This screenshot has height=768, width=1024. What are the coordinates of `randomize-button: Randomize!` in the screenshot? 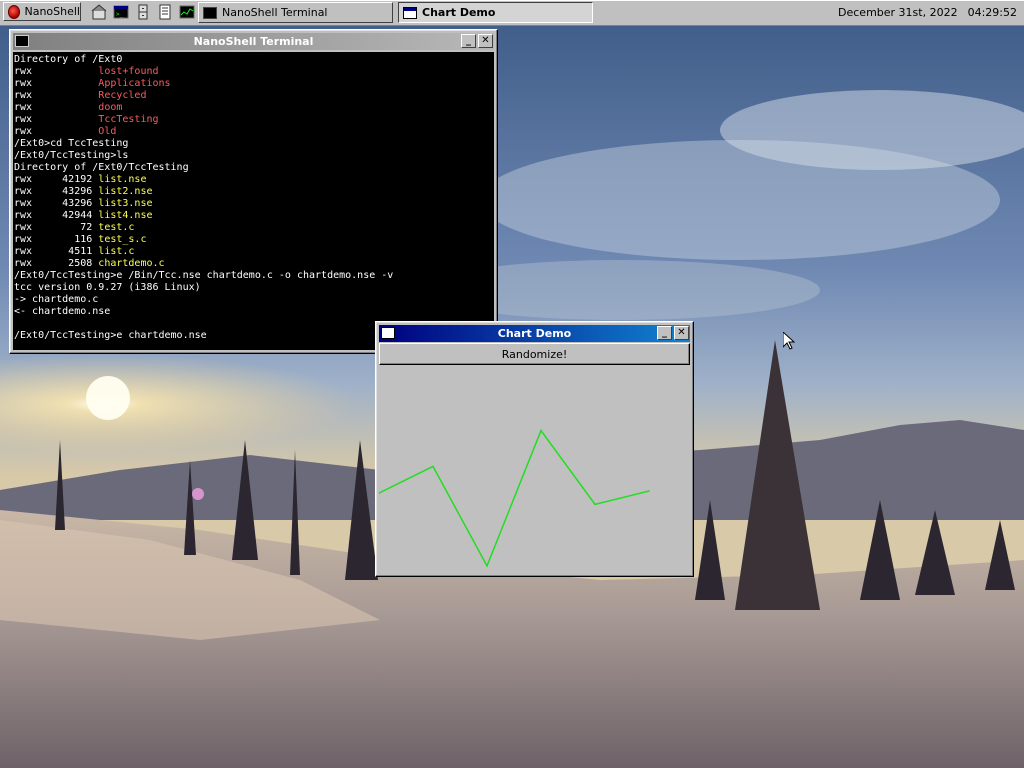 It's located at (534, 354).